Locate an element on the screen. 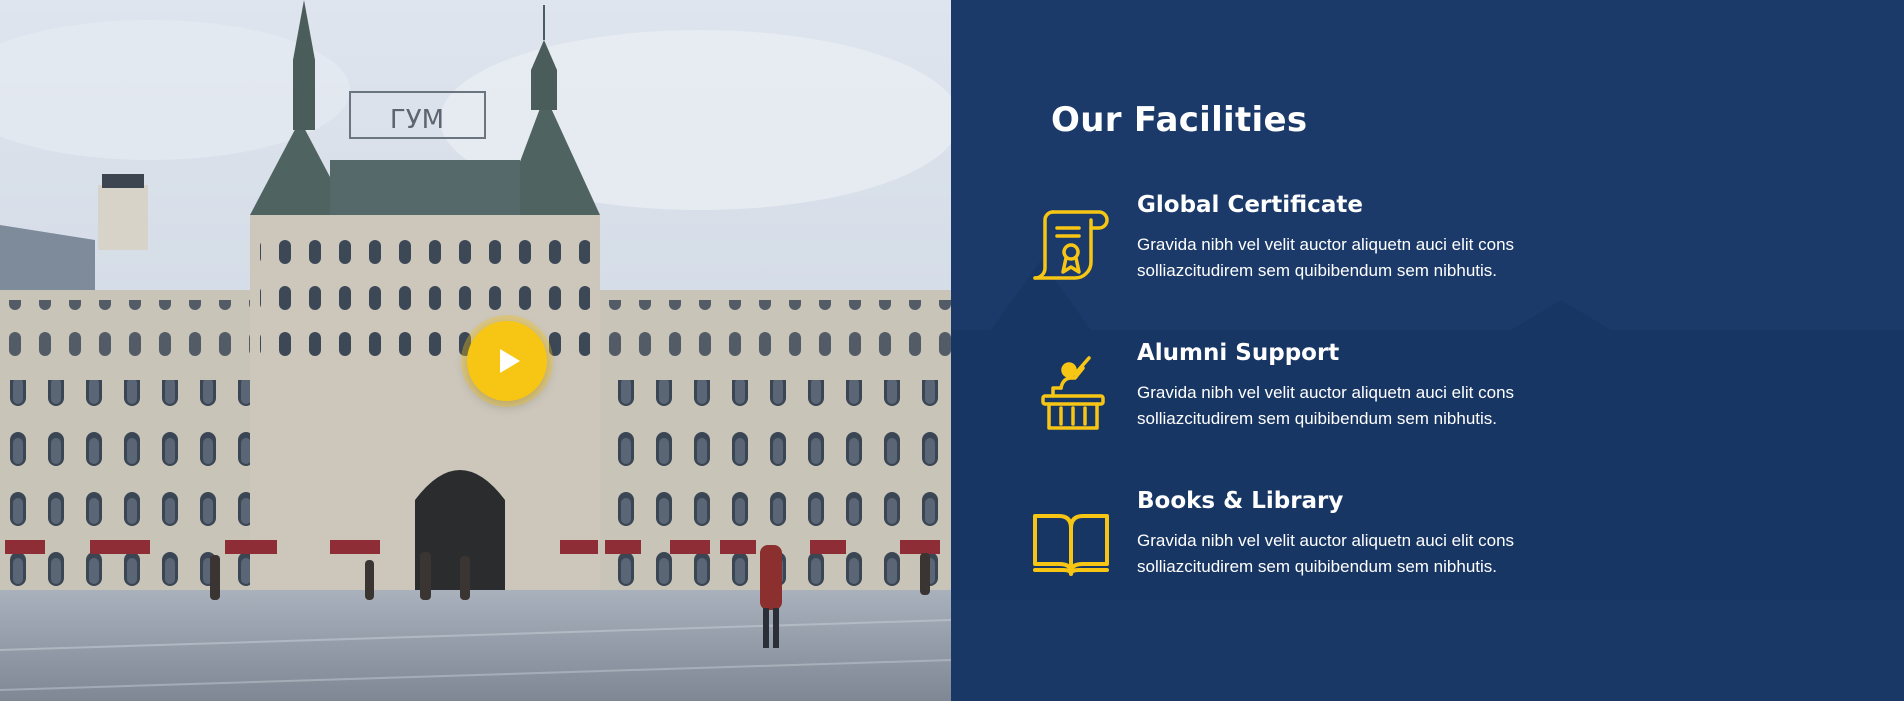  section-title: Our Facilities is located at coordinates (1179, 120).